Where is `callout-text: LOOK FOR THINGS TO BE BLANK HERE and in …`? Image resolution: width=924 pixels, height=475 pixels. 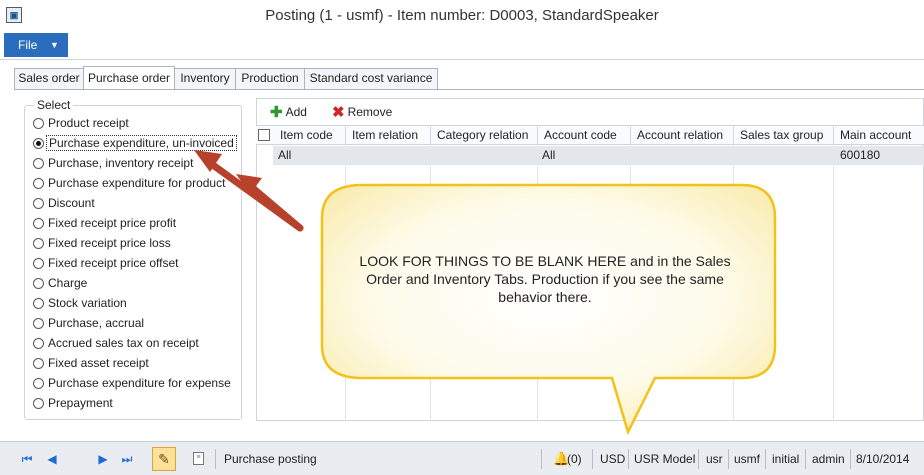
callout-text: LOOK FOR THINGS TO BE BLANK HERE and in … is located at coordinates (545, 279).